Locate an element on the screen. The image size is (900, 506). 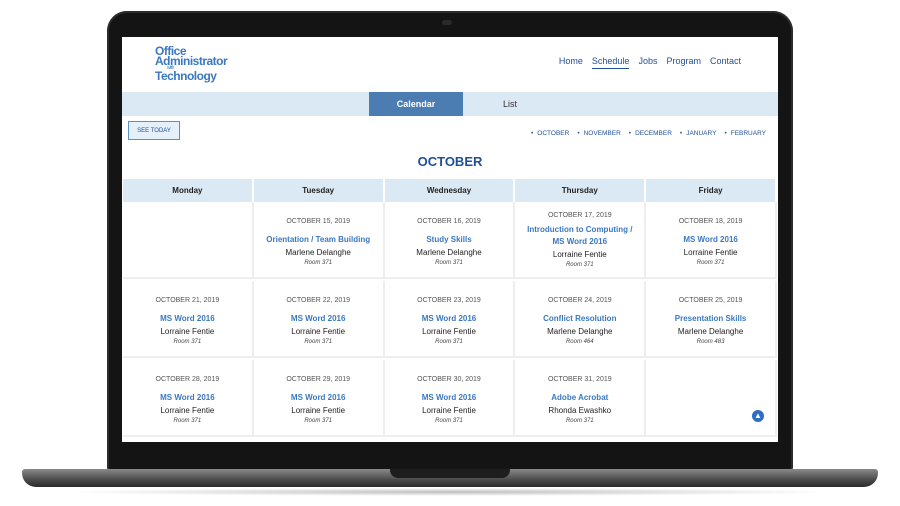
event-date: OCTOBER 30, 2019 is located at coordinates (449, 379).